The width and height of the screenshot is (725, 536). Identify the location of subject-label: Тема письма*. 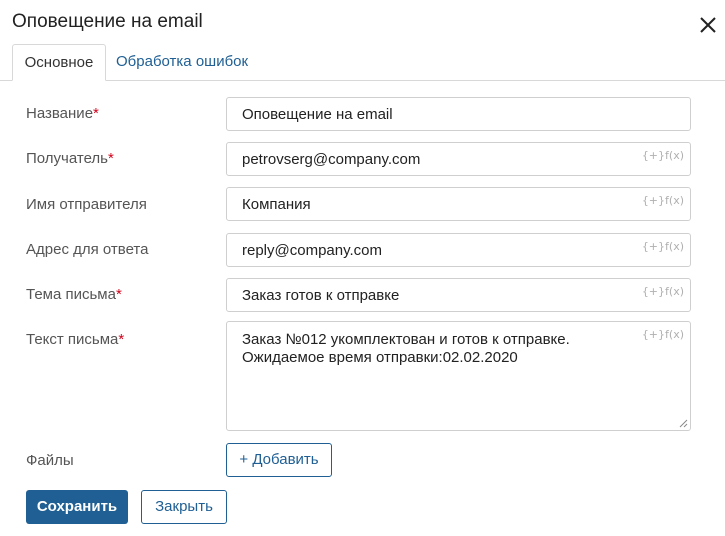
(74, 294).